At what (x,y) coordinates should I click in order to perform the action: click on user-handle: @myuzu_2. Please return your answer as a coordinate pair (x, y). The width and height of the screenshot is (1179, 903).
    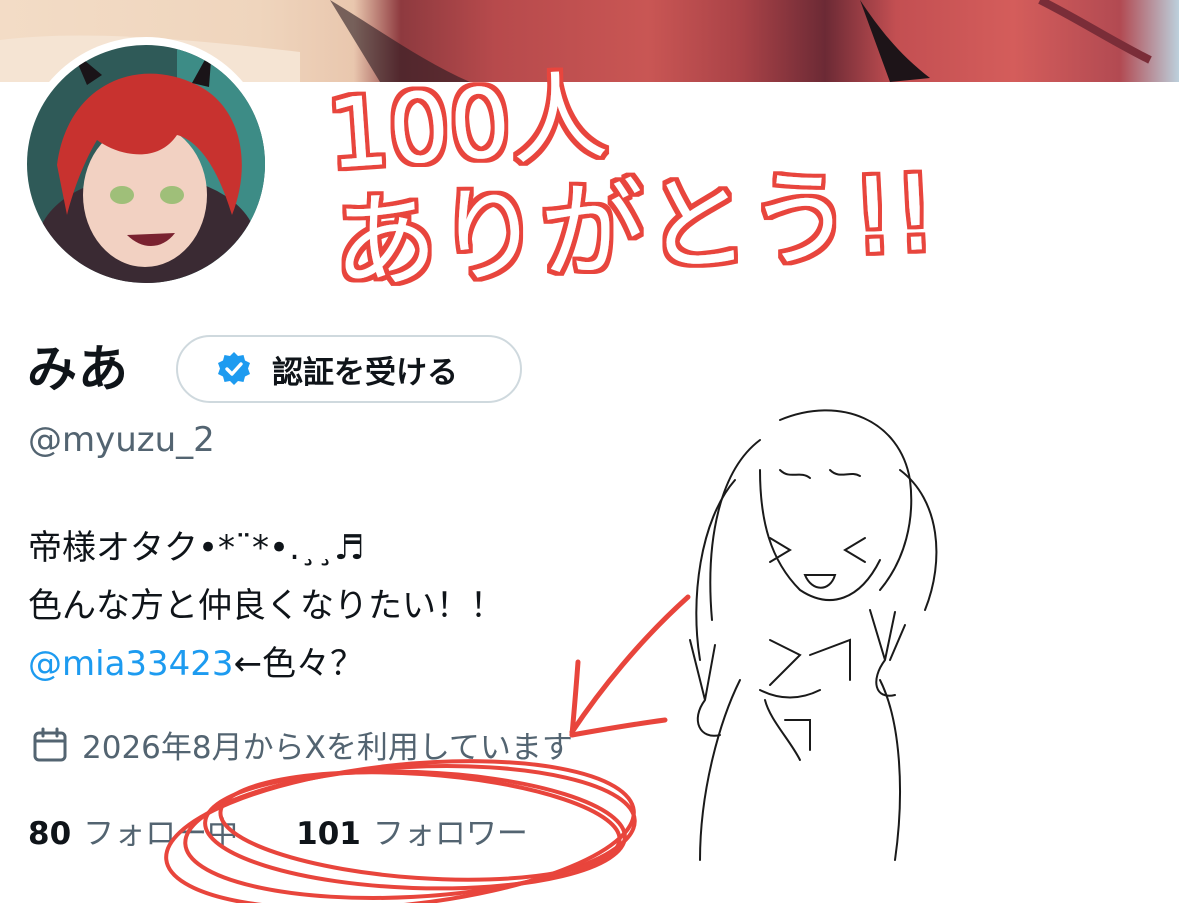
    Looking at the image, I should click on (121, 440).